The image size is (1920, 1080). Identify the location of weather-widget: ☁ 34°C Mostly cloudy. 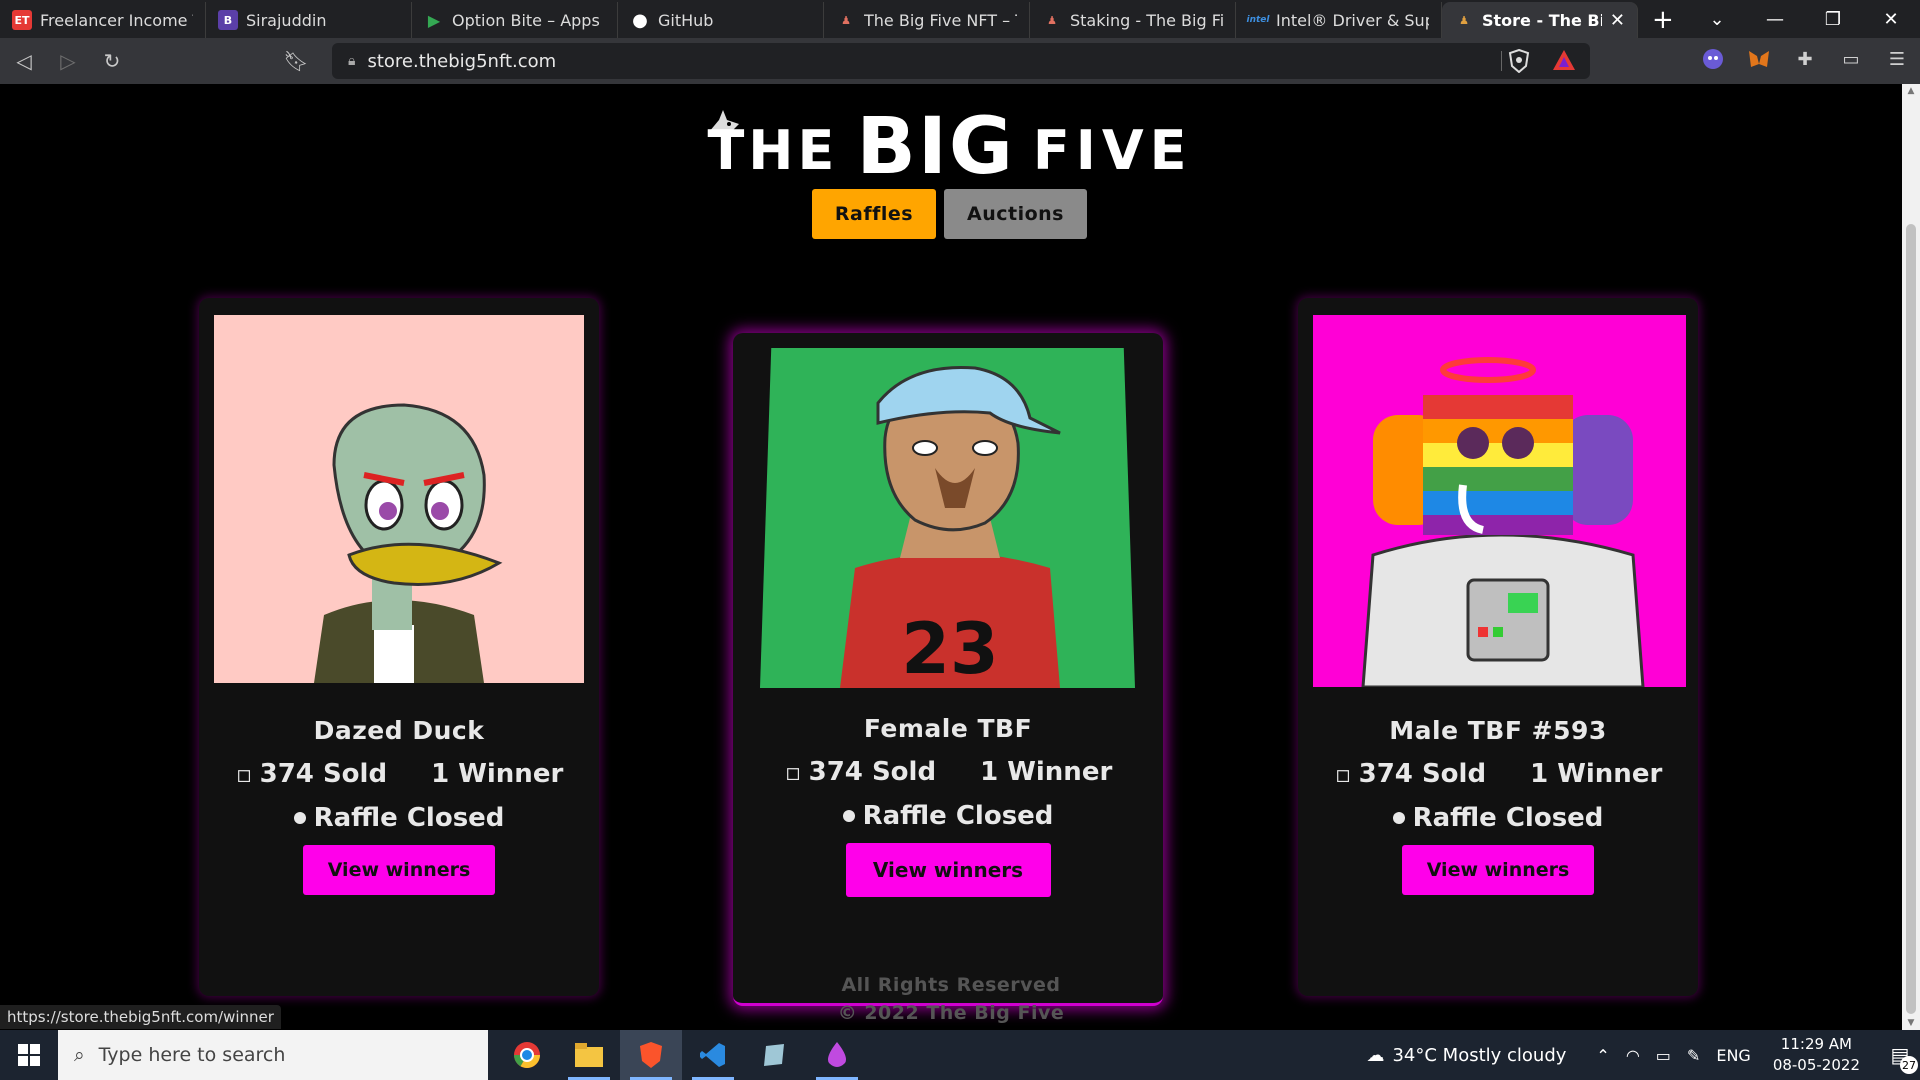
(1466, 1055).